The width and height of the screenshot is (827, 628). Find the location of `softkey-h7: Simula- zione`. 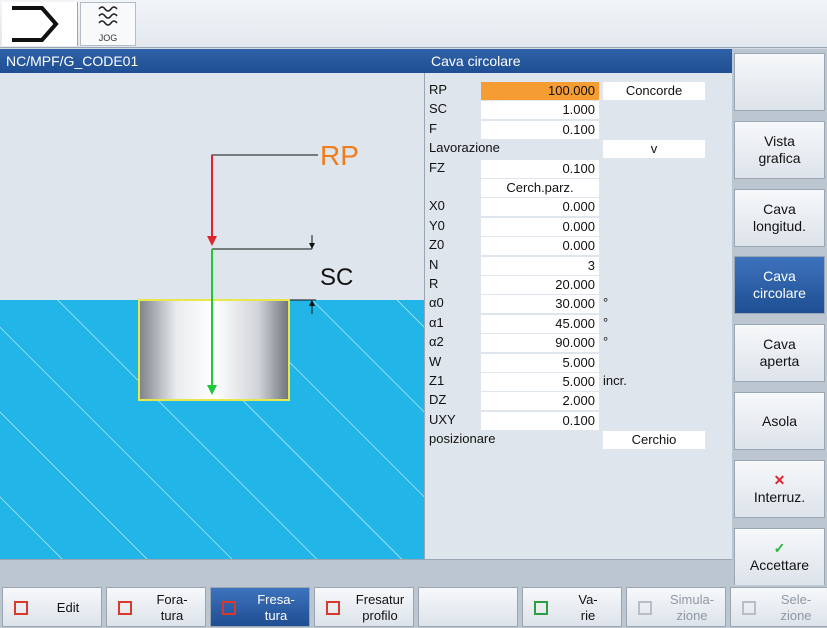

softkey-h7: Simula- zione is located at coordinates (676, 607).